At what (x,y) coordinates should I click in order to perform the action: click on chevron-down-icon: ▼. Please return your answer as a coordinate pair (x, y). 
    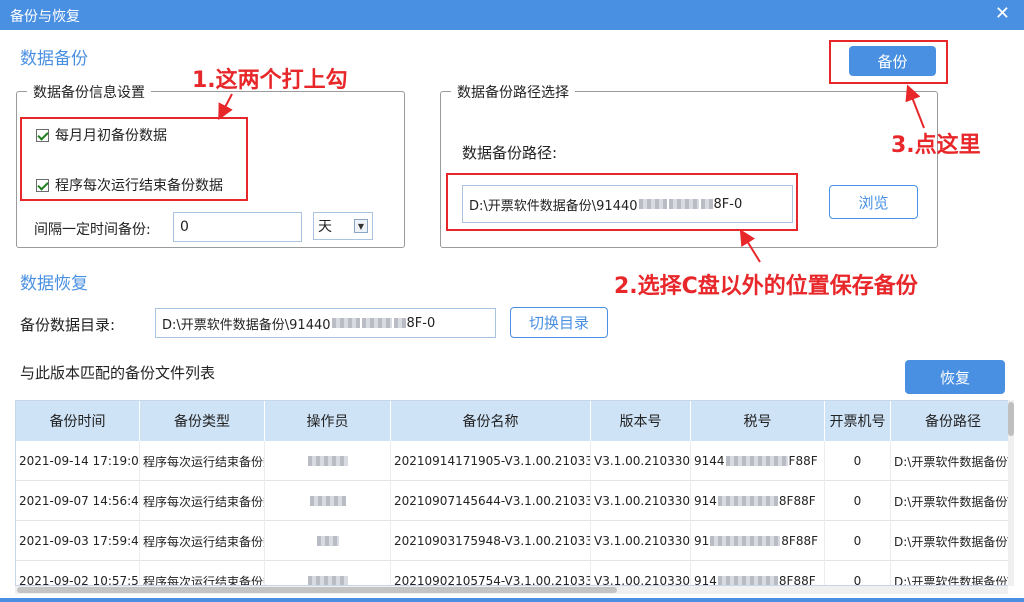
    Looking at the image, I should click on (361, 226).